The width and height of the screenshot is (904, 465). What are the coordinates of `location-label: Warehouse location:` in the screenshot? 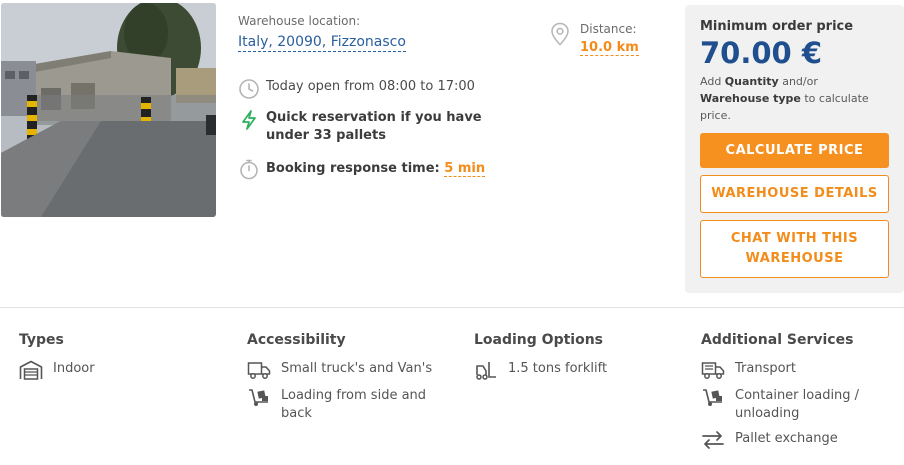 It's located at (299, 21).